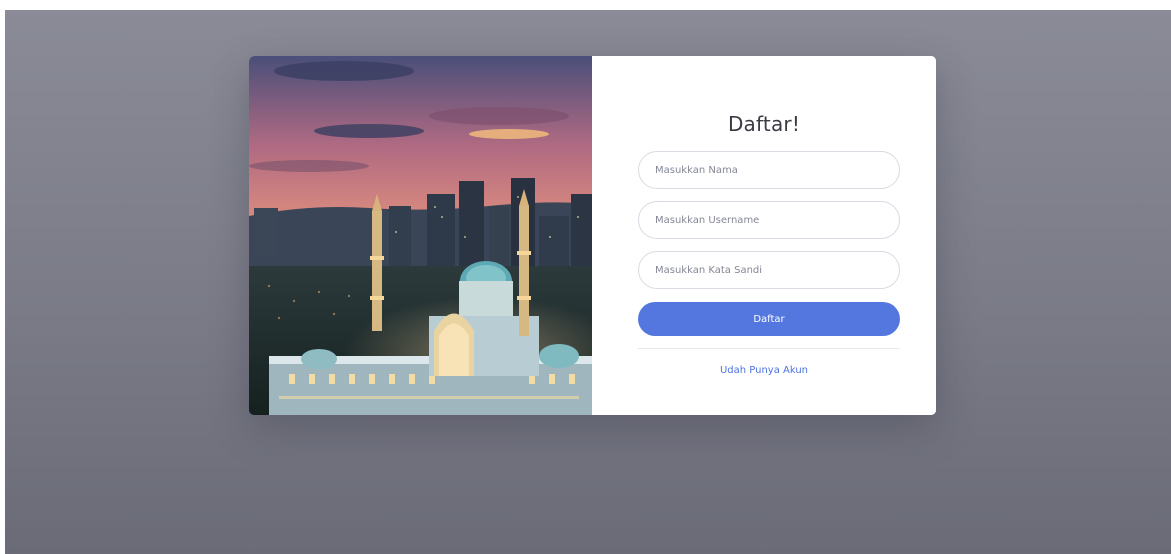 The image size is (1171, 554). What do you see at coordinates (769, 270) in the screenshot?
I see `password-input` at bounding box center [769, 270].